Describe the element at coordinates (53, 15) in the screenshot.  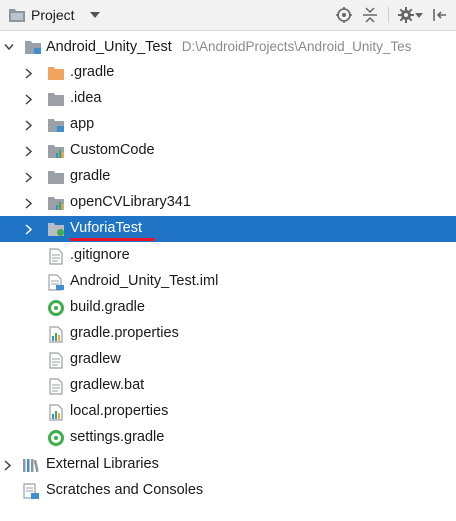
I see `panel-title: Project` at that location.